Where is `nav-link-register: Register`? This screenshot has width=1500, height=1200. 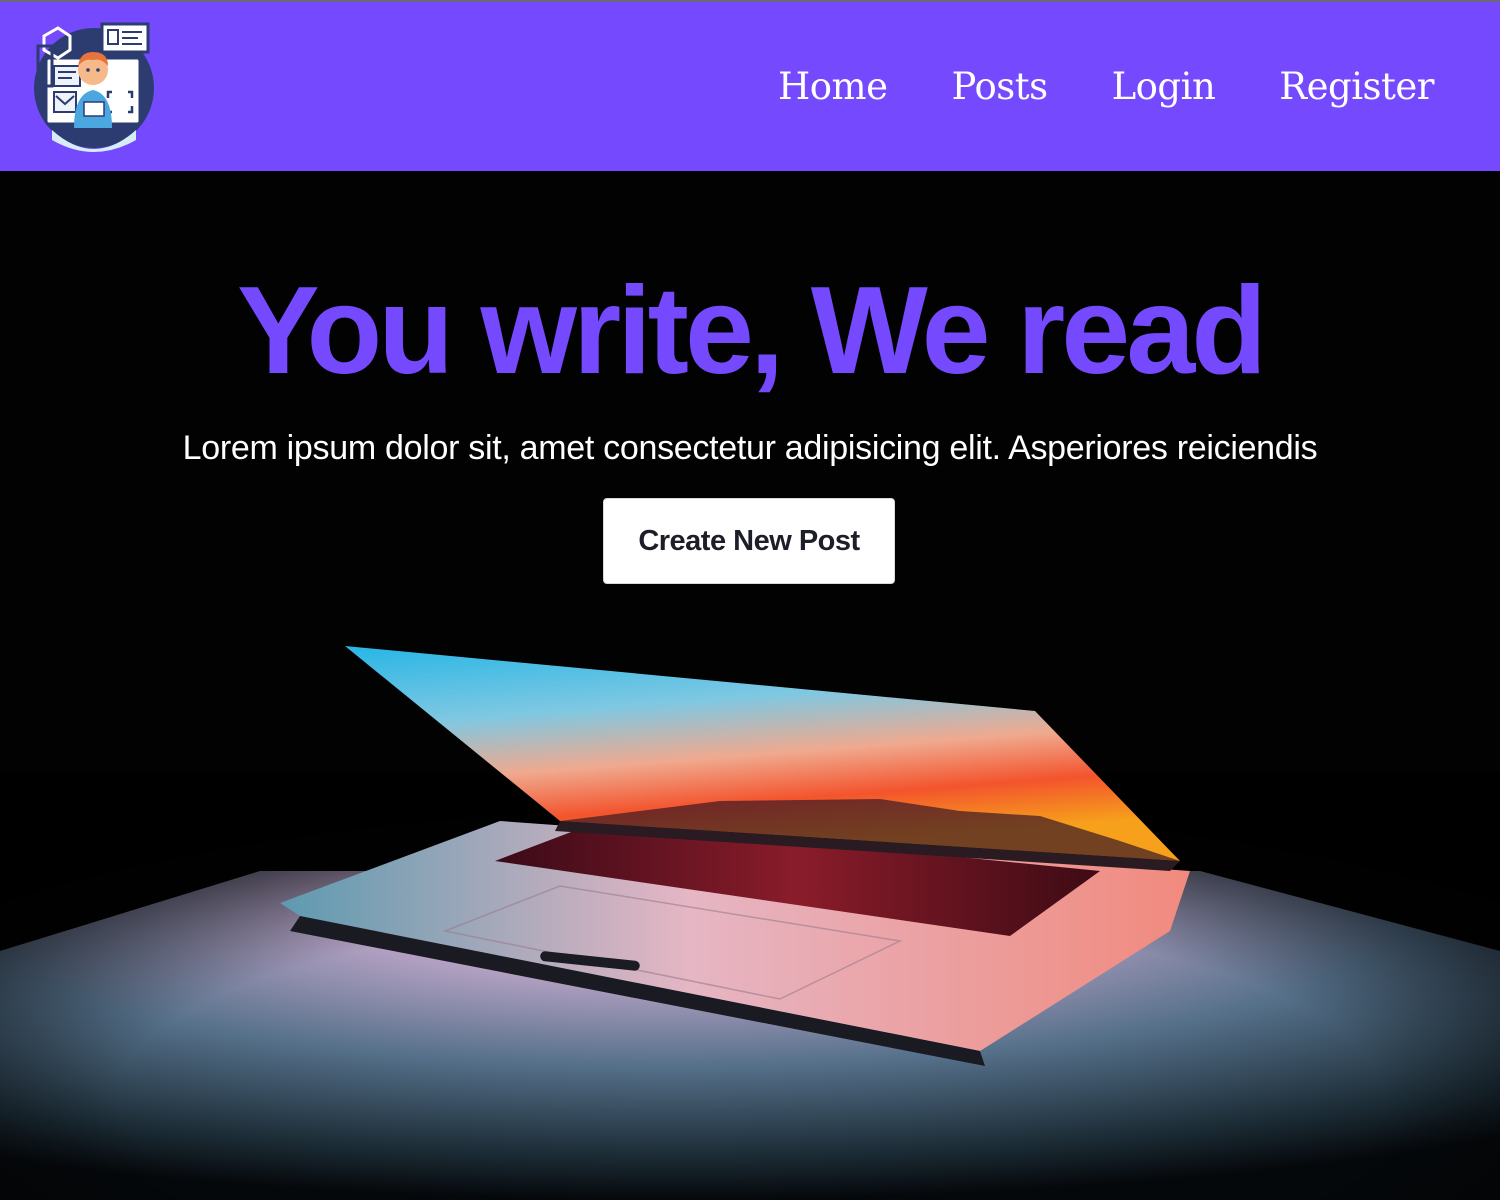
nav-link-register: Register is located at coordinates (1356, 86).